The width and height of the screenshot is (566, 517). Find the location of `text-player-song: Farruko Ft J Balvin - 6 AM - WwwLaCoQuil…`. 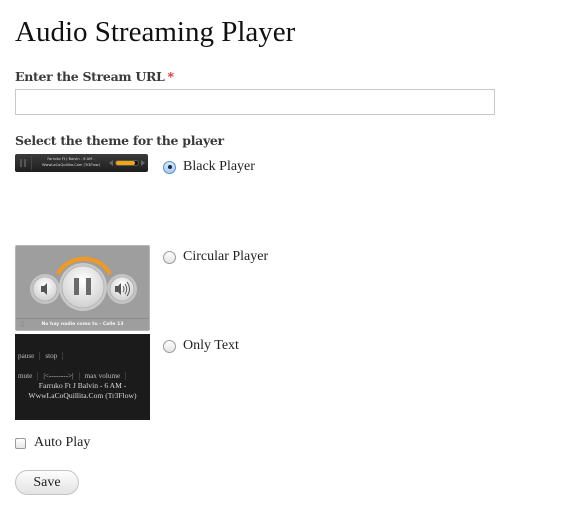

text-player-song: Farruko Ft J Balvin - 6 AM - WwwLaCoQuil… is located at coordinates (82, 391).